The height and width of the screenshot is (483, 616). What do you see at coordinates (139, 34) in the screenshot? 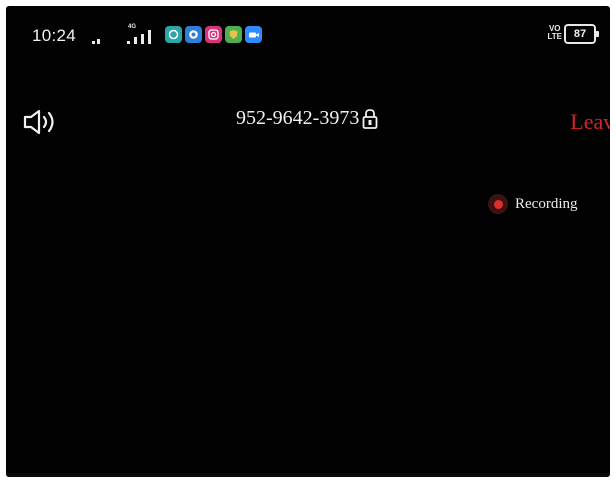
I see `cellular-signal-icon: 4G` at bounding box center [139, 34].